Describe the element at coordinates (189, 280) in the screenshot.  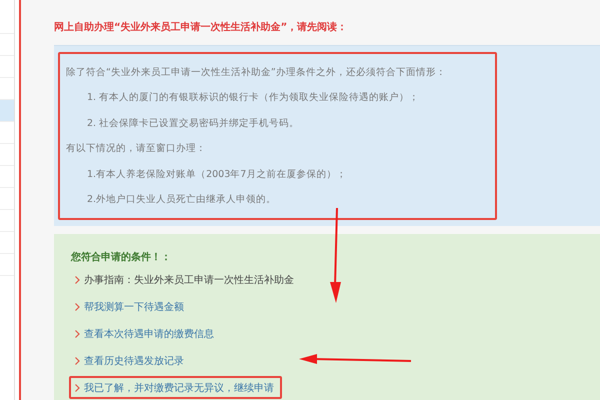
I see `guide-text: 办事指南：失业外来员工申请一次性生活补助金` at that location.